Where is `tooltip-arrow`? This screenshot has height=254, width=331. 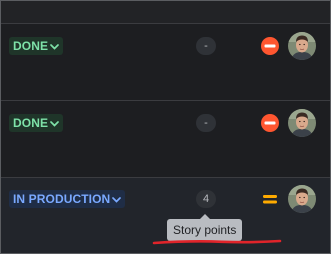 tooltip-arrow is located at coordinates (205, 216).